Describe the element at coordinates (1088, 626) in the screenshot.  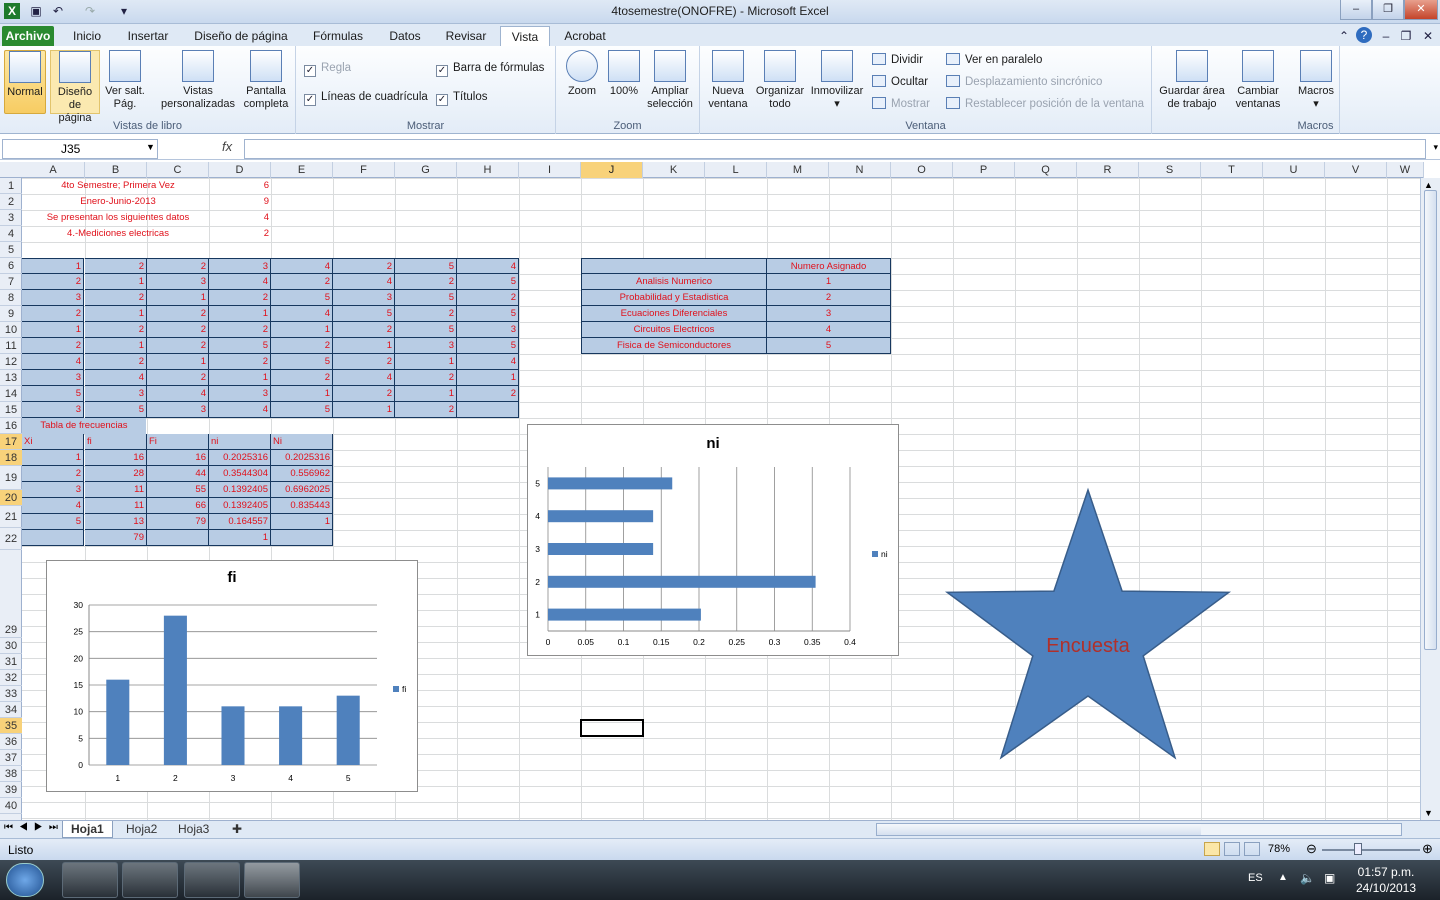
I see `star-shape: Encuesta` at that location.